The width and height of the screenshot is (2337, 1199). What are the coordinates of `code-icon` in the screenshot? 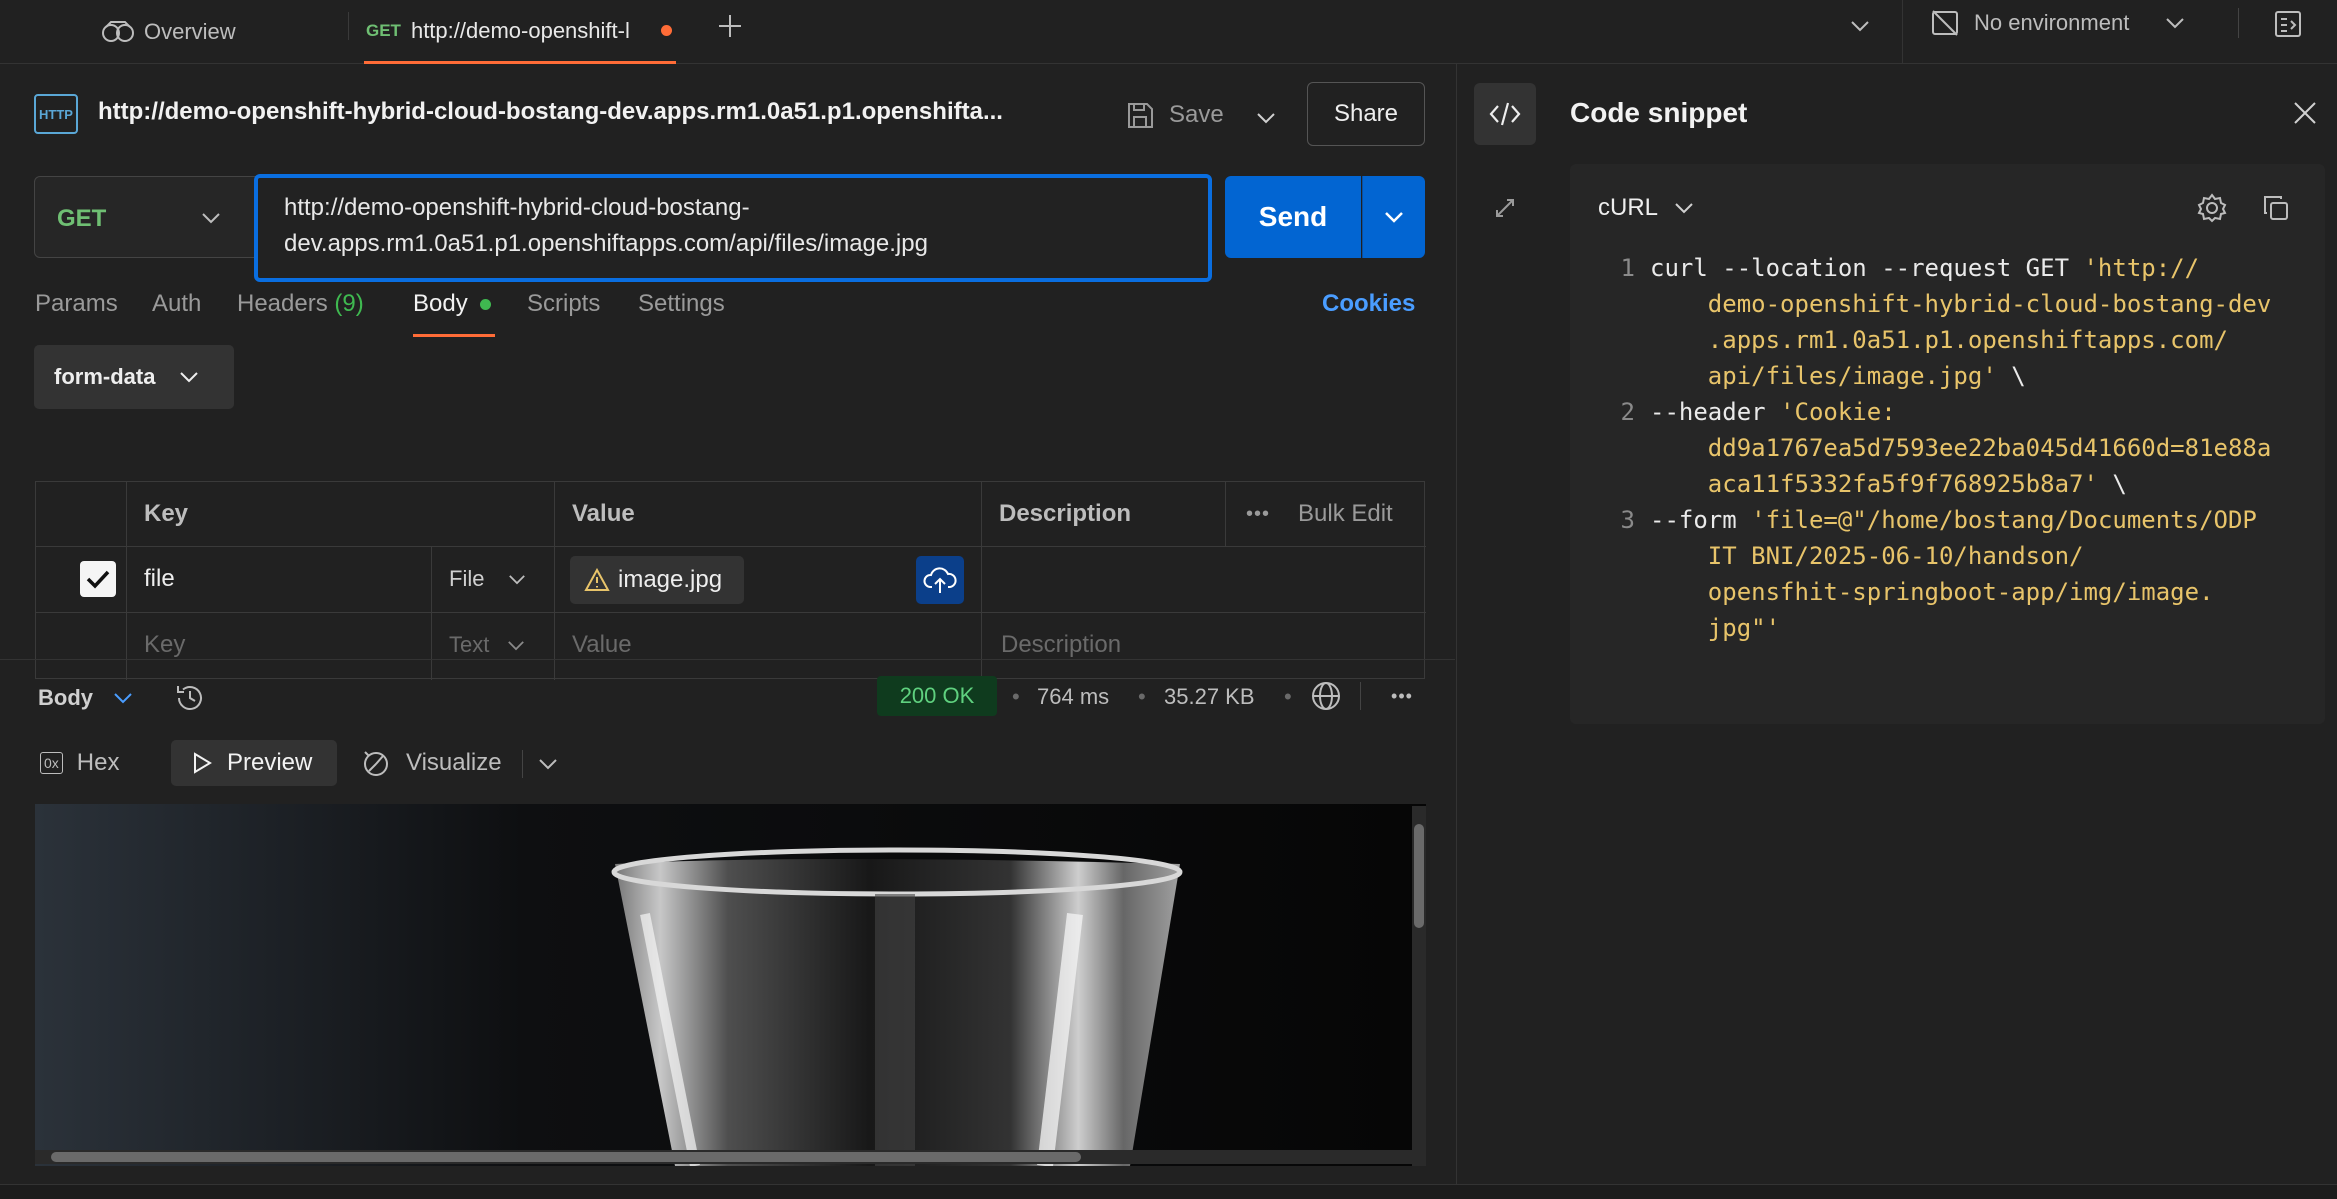 It's located at (1505, 114).